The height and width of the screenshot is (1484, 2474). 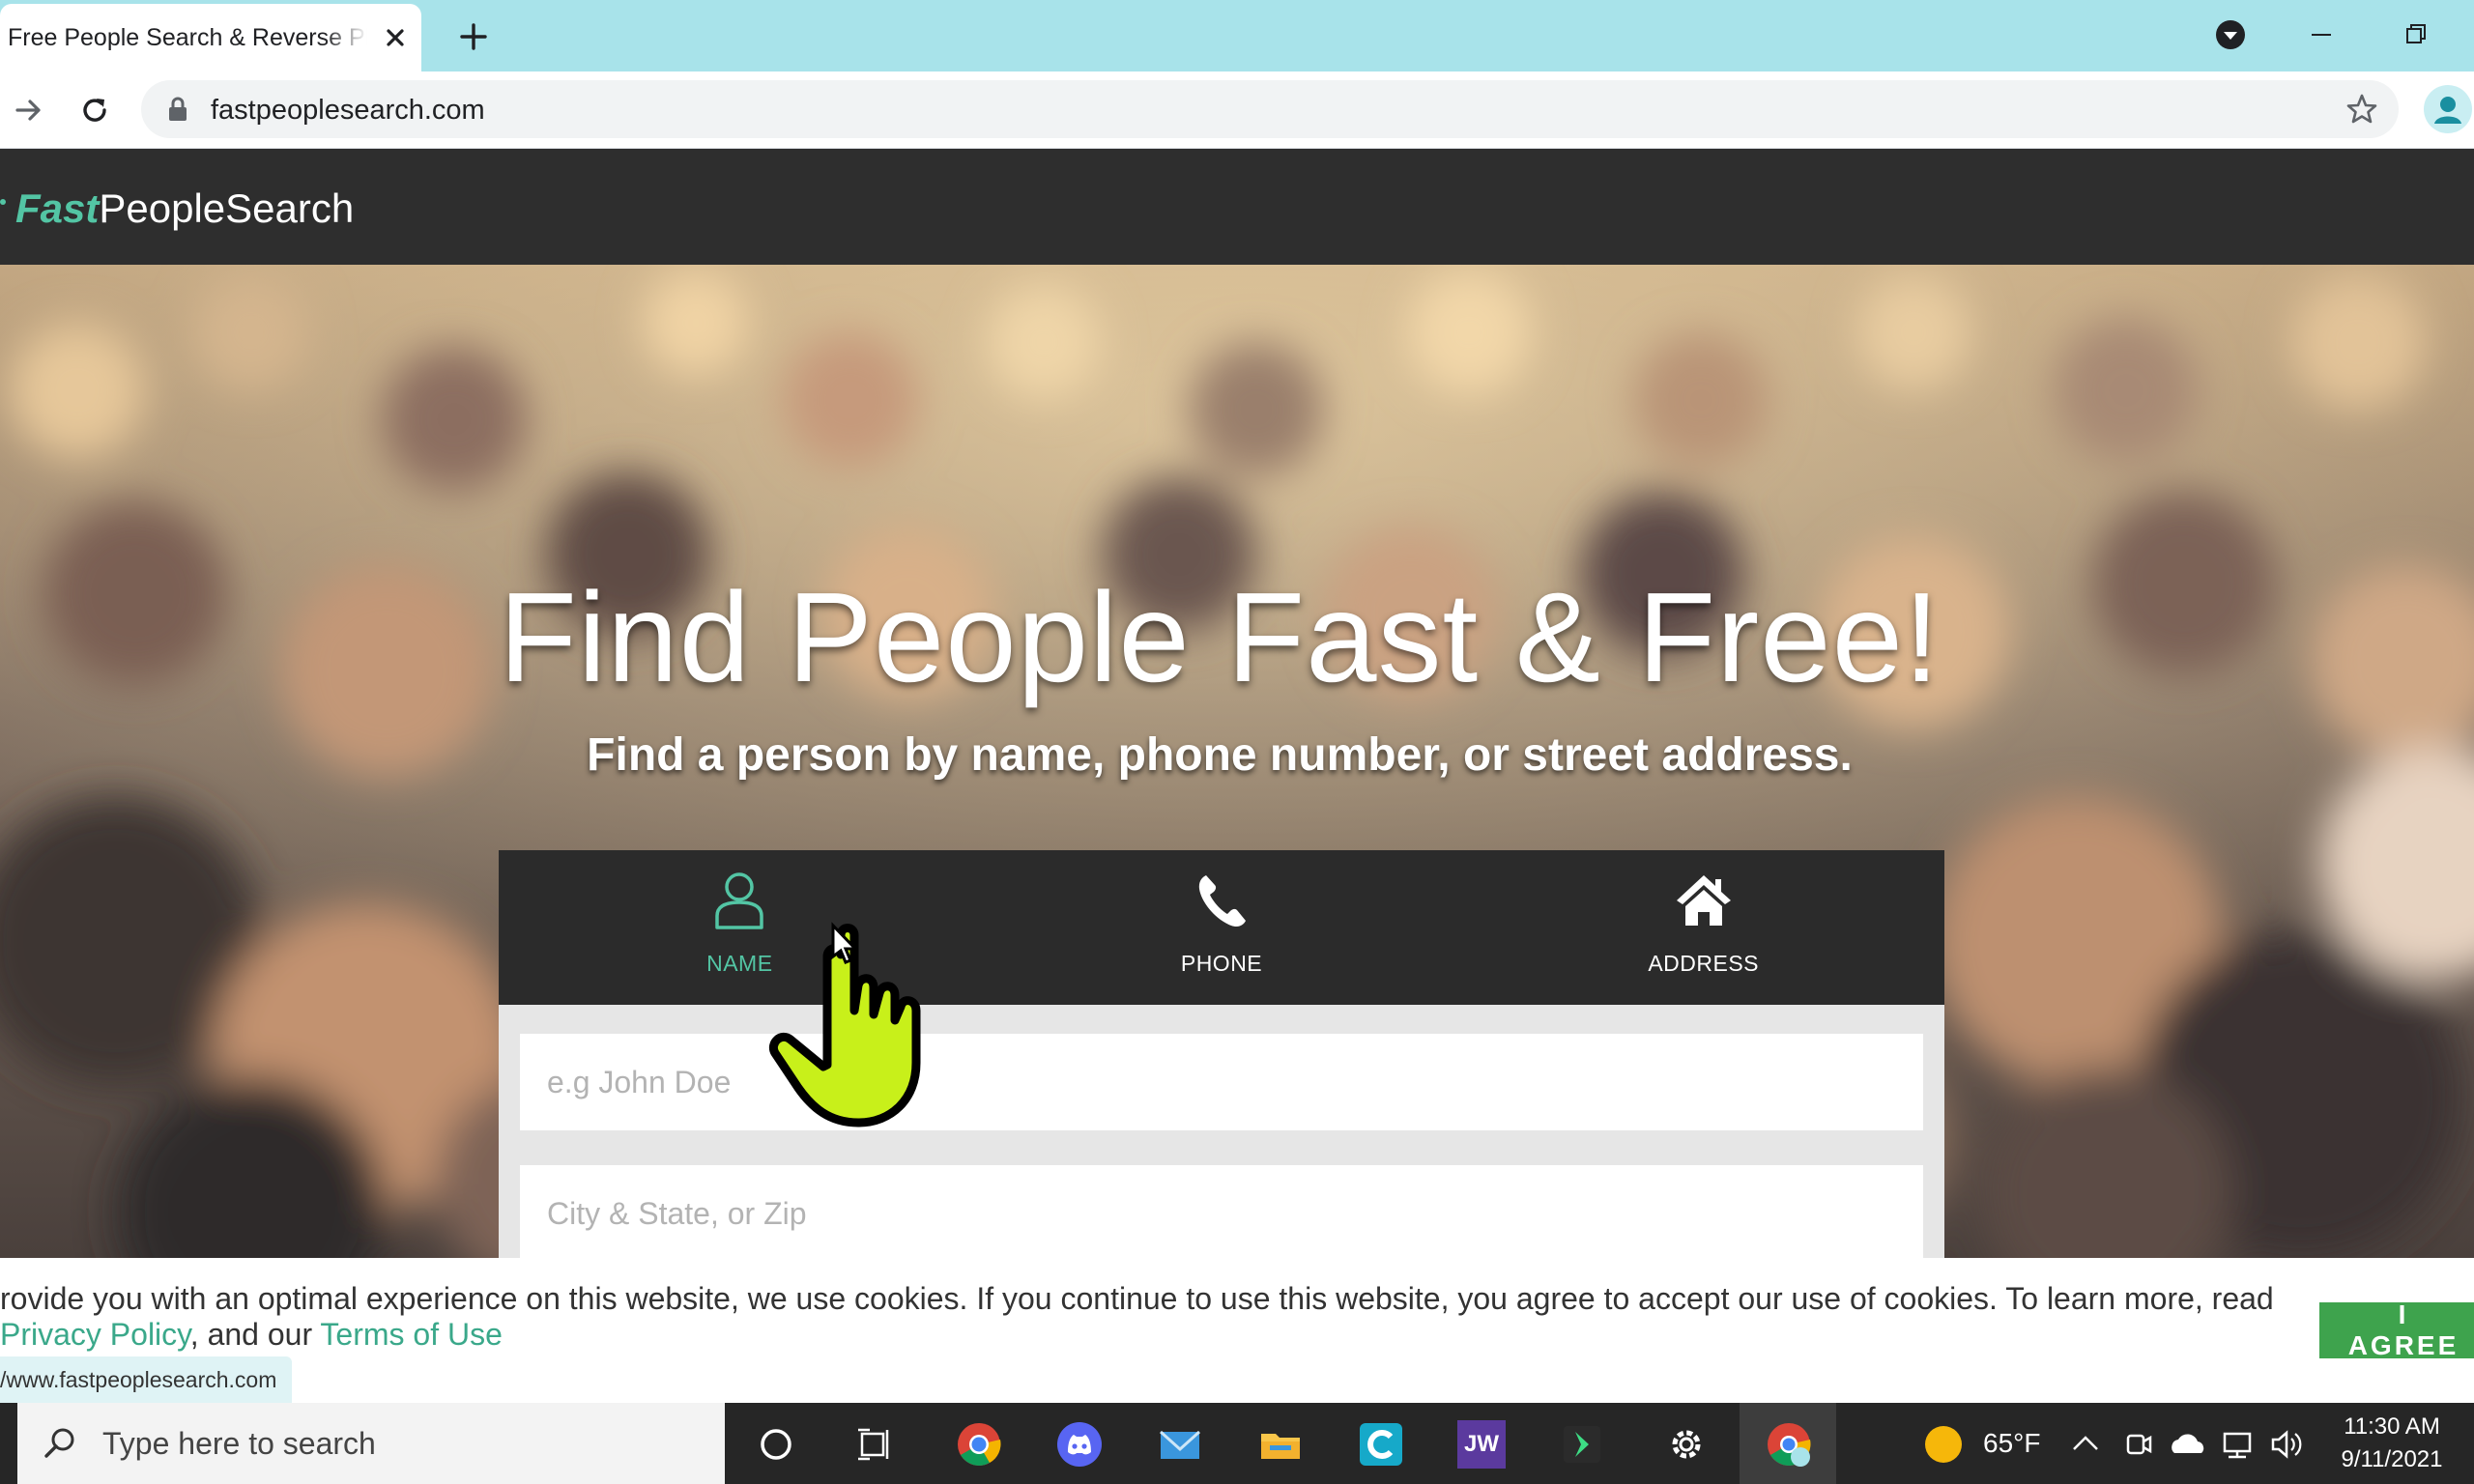 I want to click on close-tab-icon, so click(x=396, y=37).